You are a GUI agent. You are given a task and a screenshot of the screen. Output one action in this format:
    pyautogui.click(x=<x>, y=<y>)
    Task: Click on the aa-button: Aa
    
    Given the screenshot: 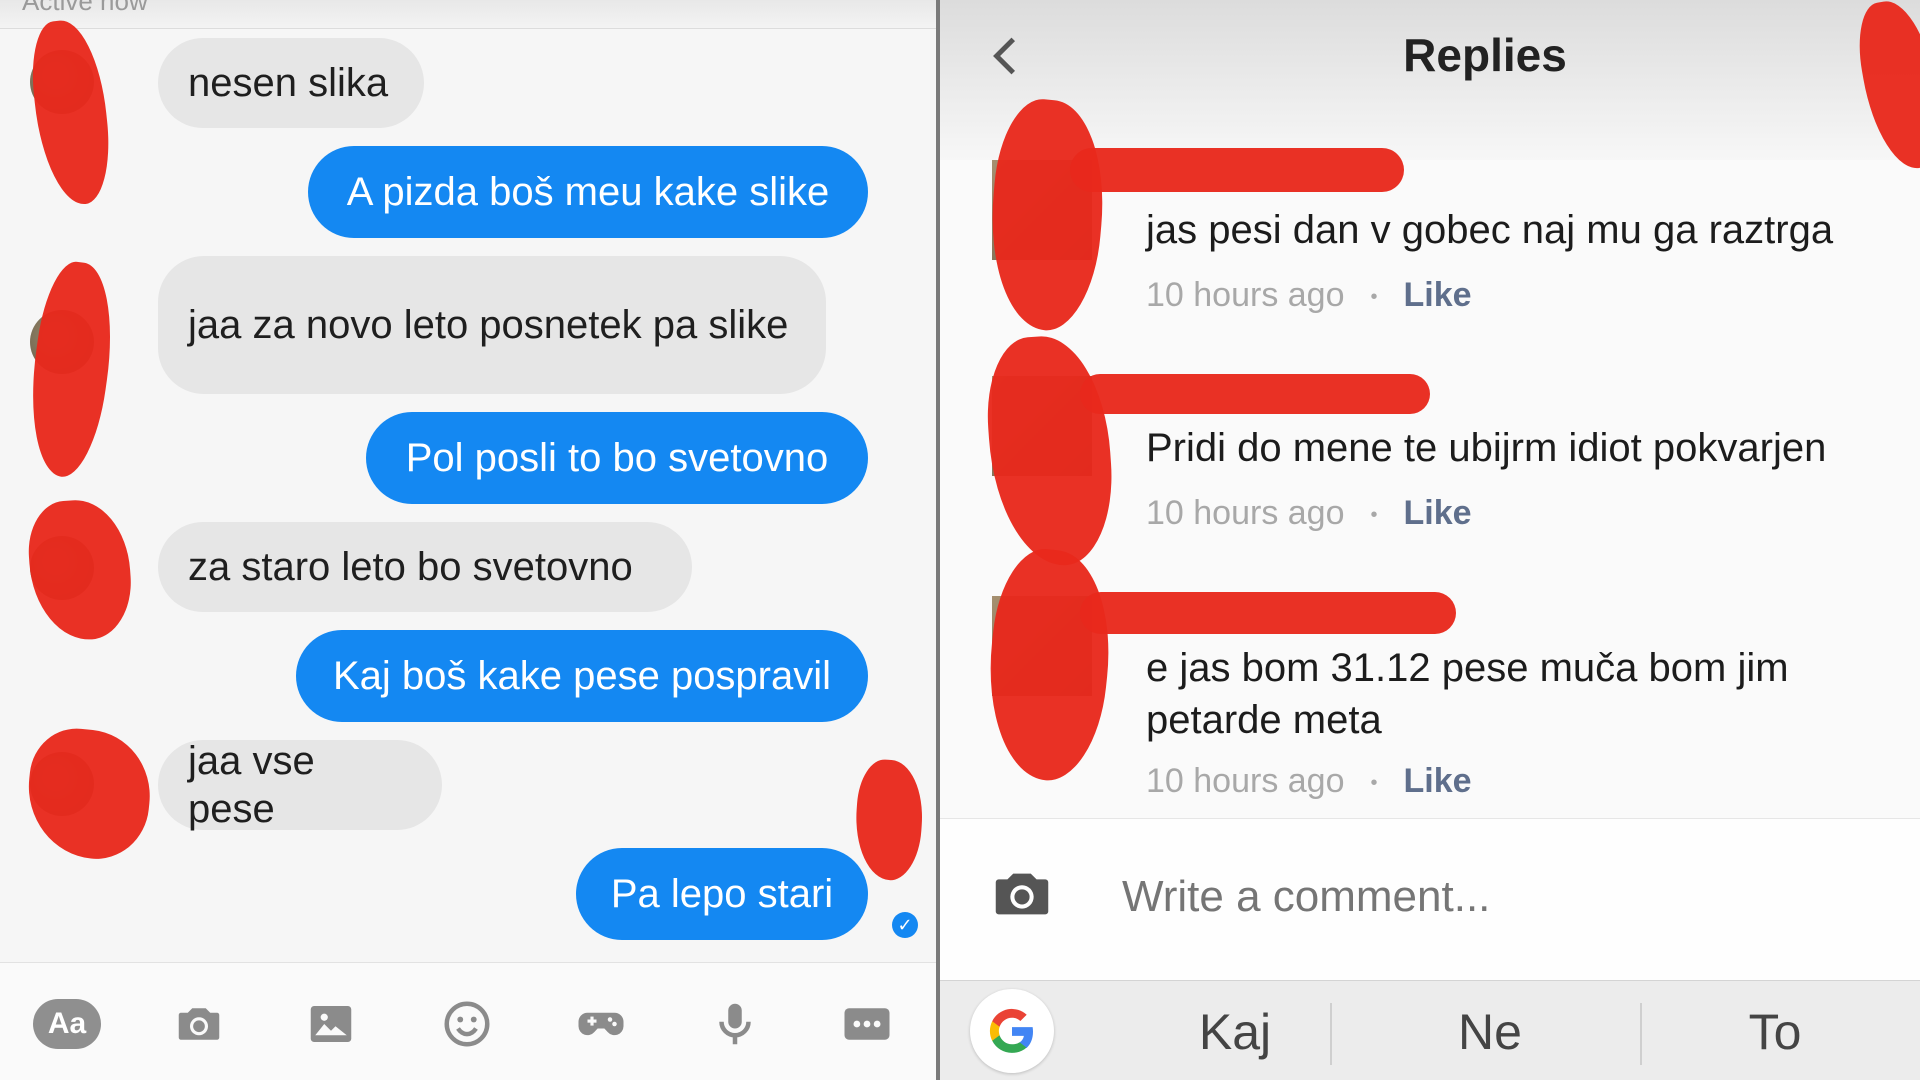 What is the action you would take?
    pyautogui.click(x=67, y=1024)
    